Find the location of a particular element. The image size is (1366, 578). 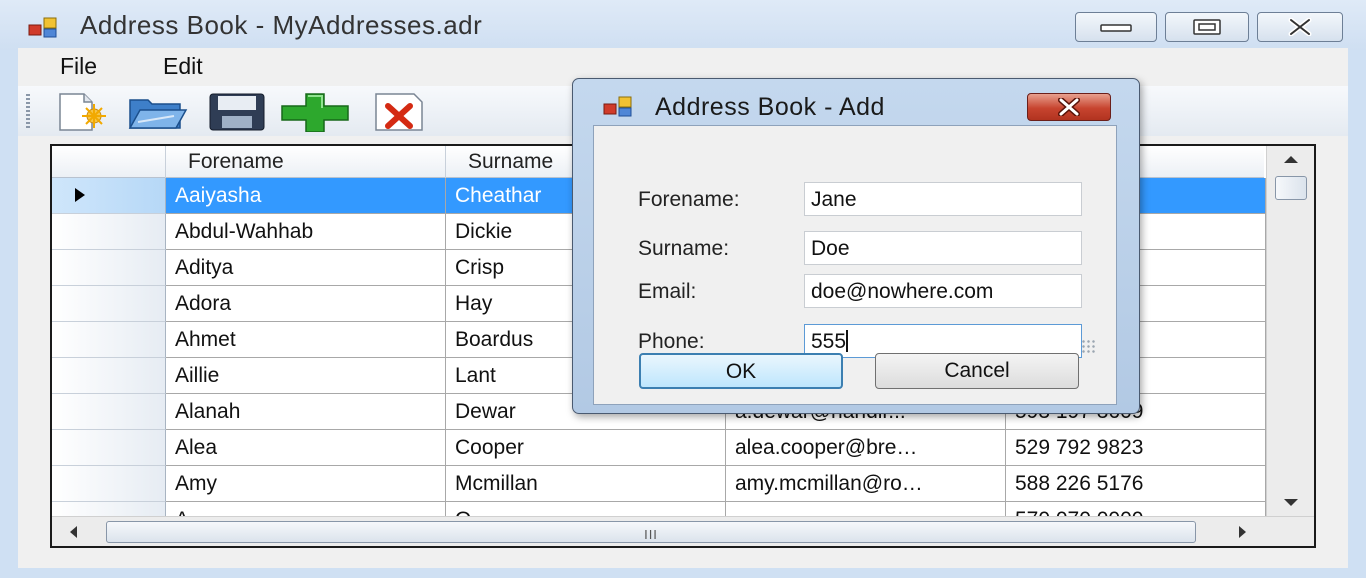

minimize-icon is located at coordinates (1116, 28).